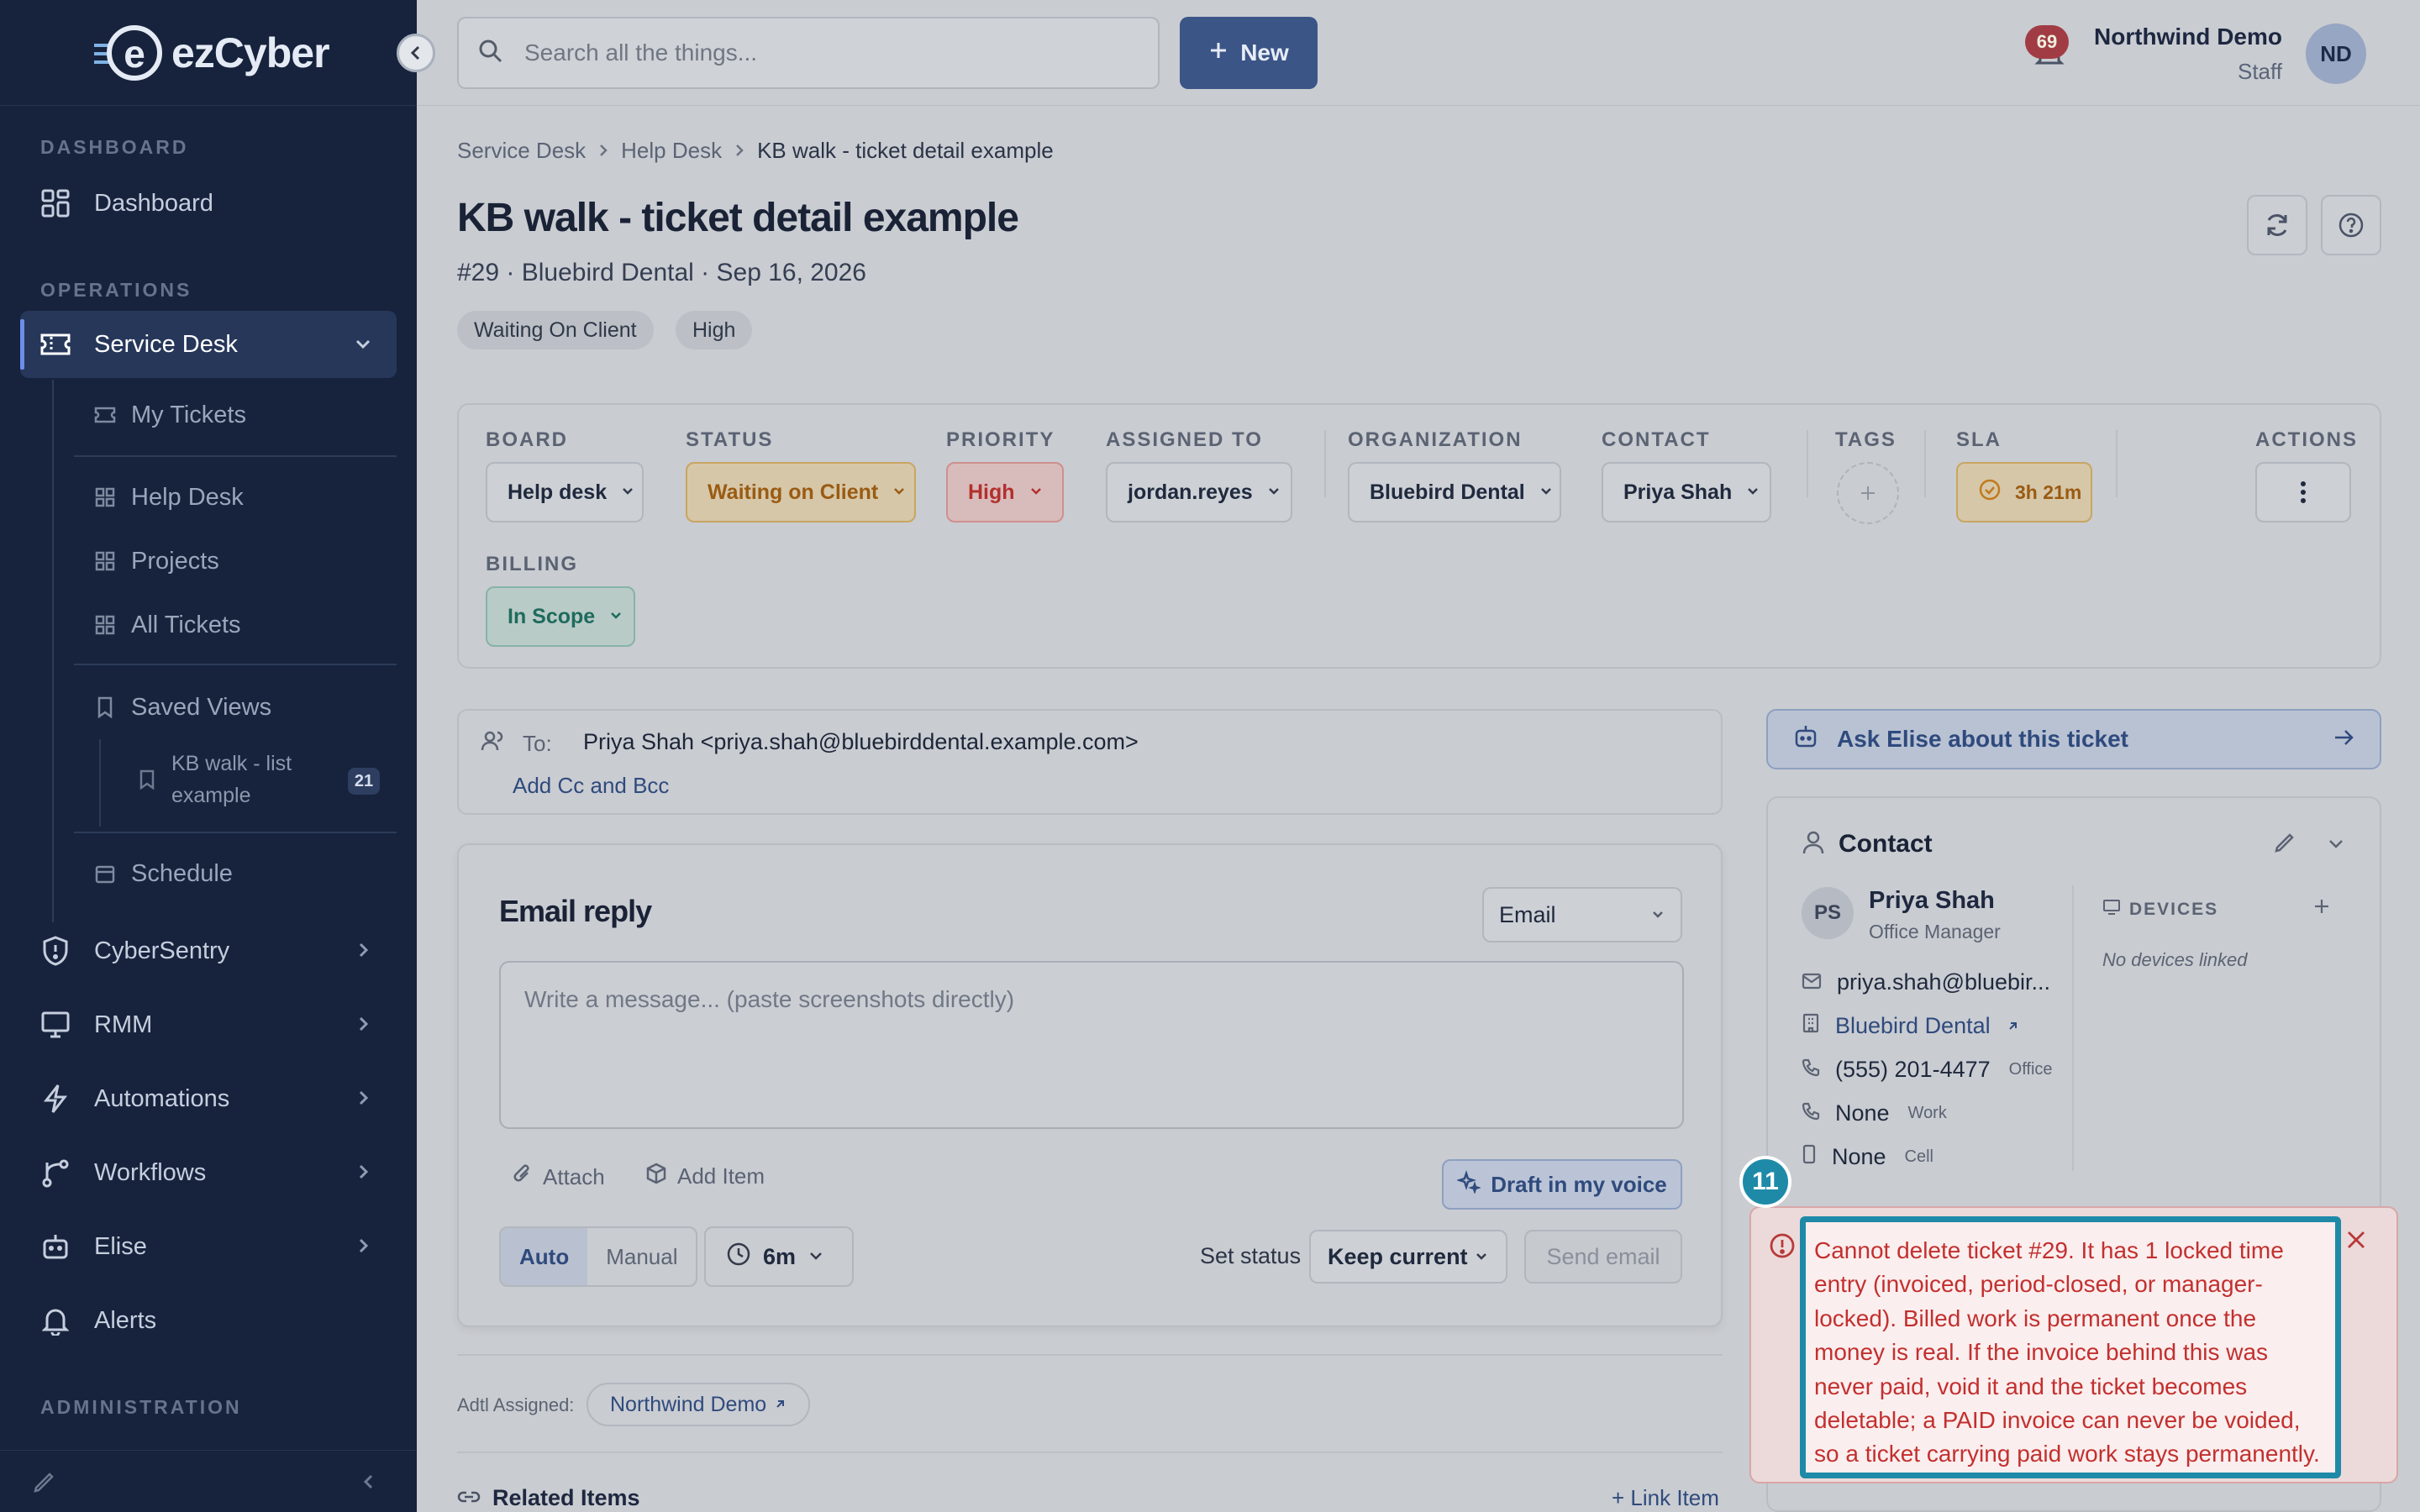 This screenshot has height=1512, width=2420. Describe the element at coordinates (208, 1246) in the screenshot. I see `sidebar-item-elise: Elise` at that location.